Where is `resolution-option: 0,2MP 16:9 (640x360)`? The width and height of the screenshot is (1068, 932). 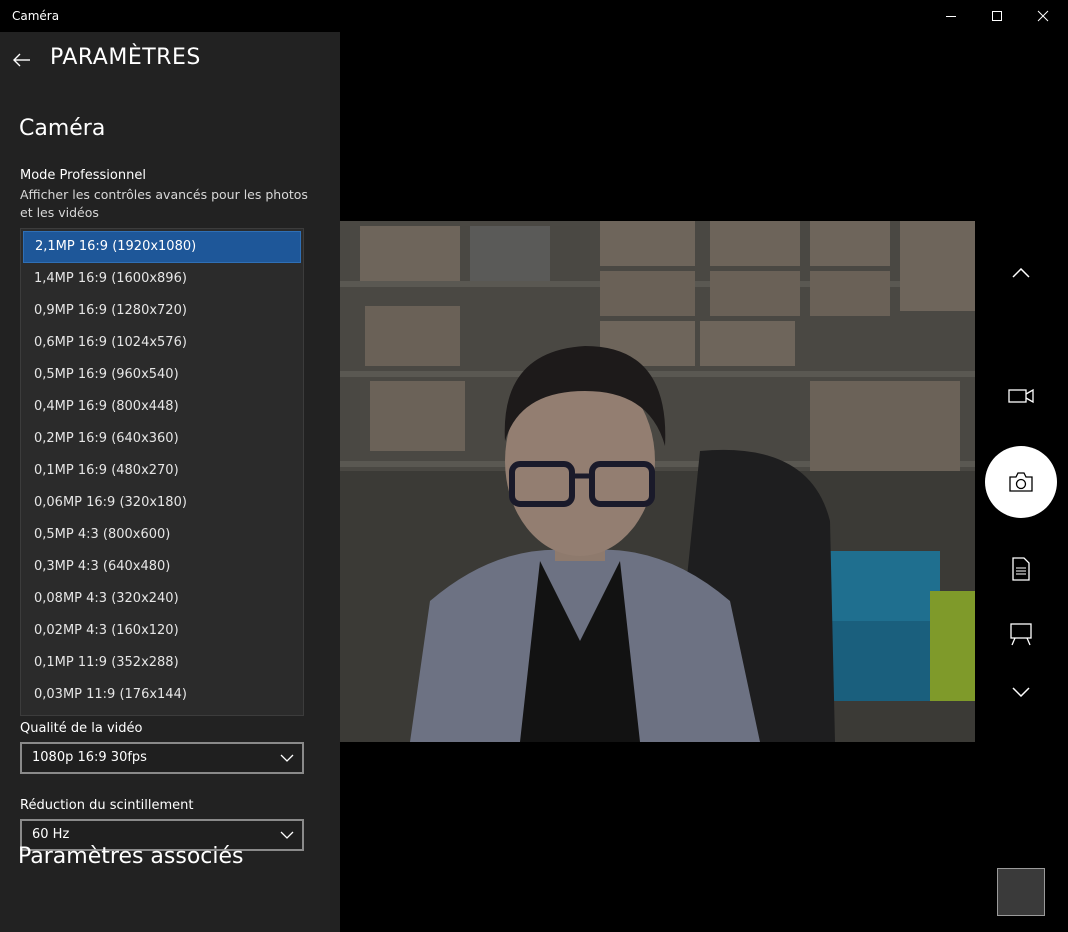 resolution-option: 0,2MP 16:9 (640x360) is located at coordinates (162, 439).